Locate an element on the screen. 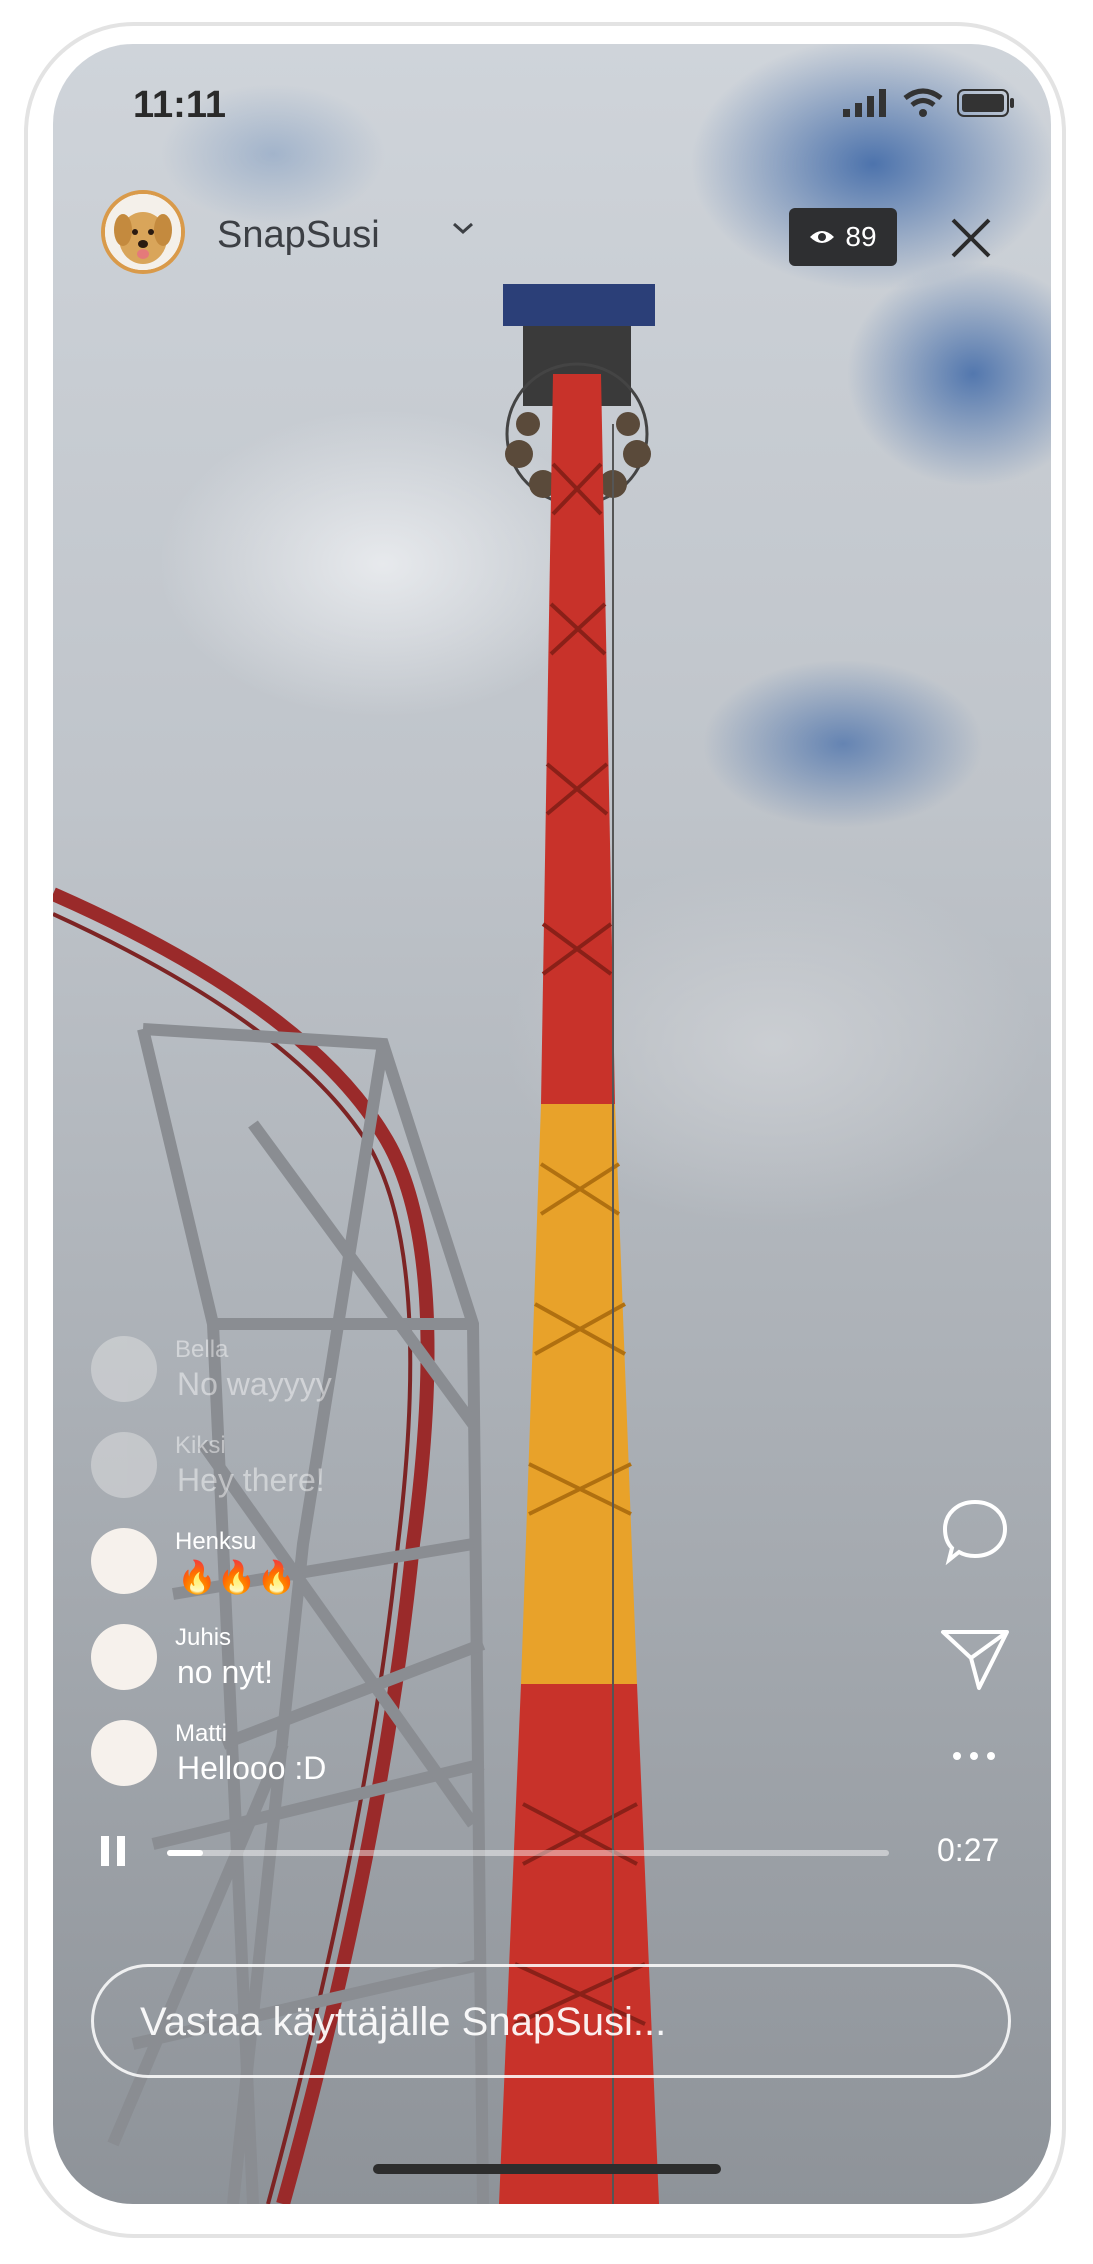  progress-fill is located at coordinates (185, 1853).